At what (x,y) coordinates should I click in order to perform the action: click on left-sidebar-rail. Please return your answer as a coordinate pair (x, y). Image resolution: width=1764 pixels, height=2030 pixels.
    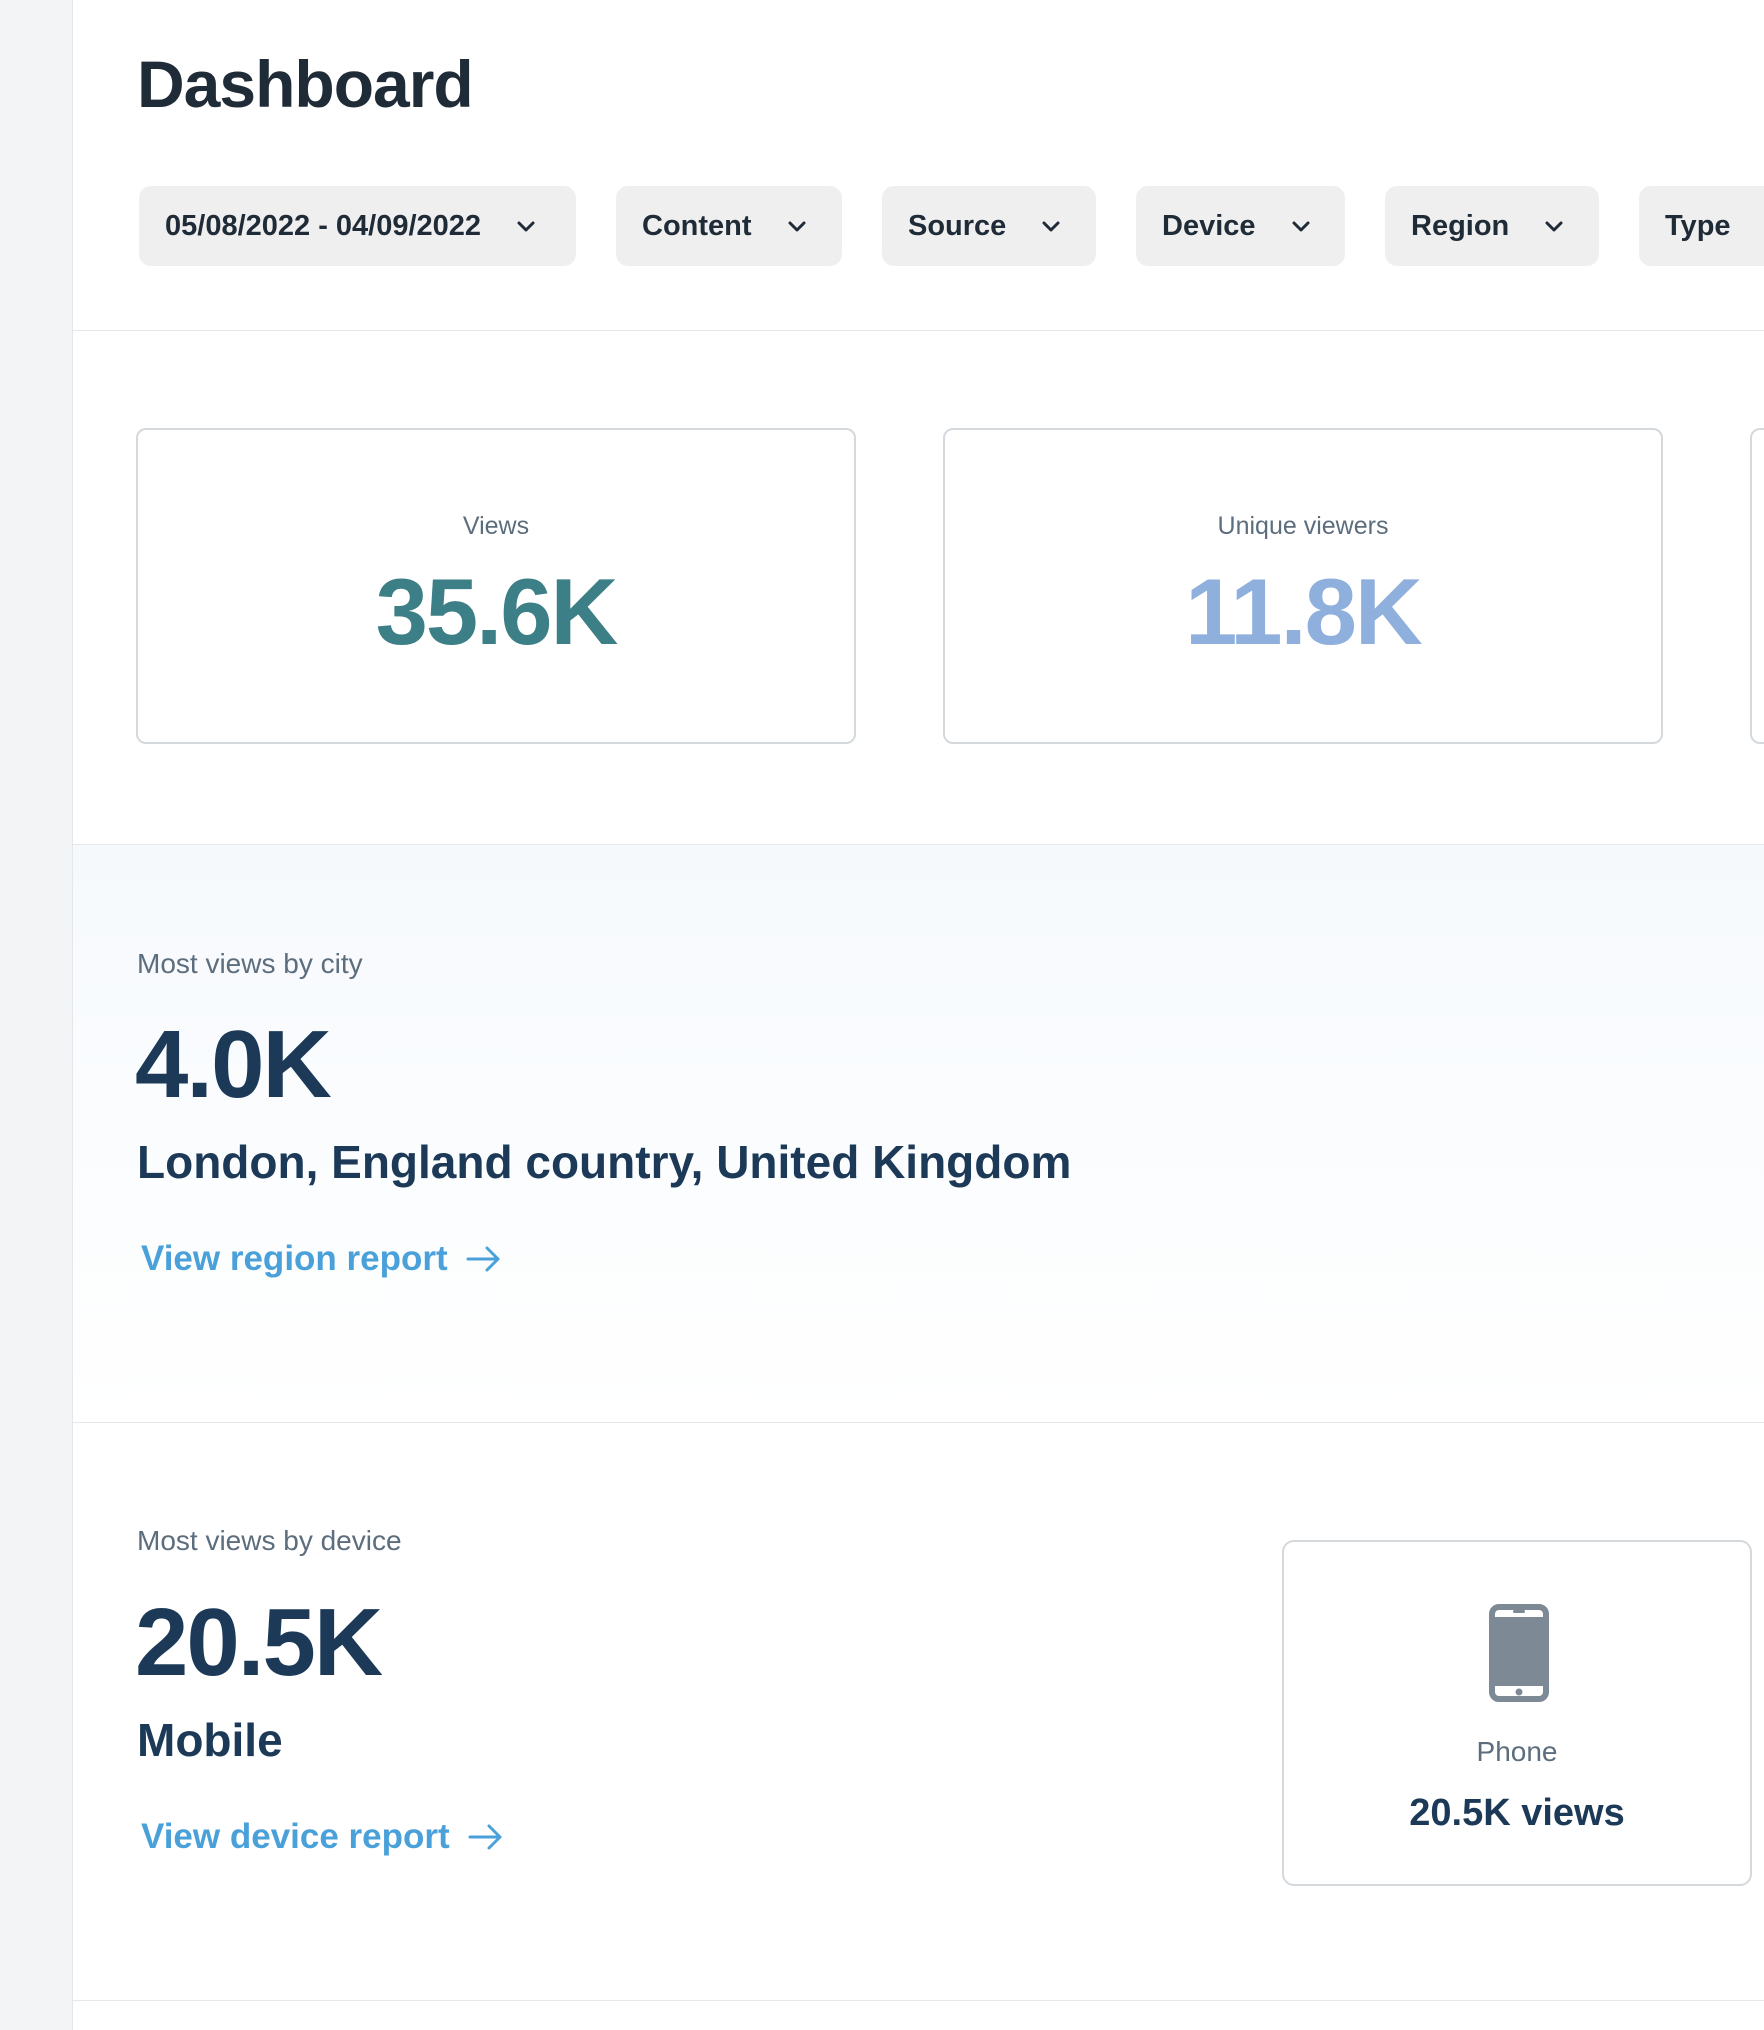
    Looking at the image, I should click on (36, 1015).